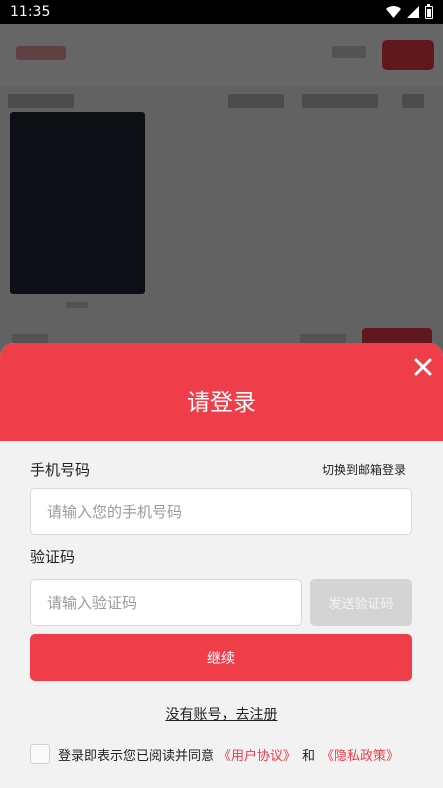 The height and width of the screenshot is (788, 443). I want to click on register-link: 没有账号，去注册, so click(222, 715).